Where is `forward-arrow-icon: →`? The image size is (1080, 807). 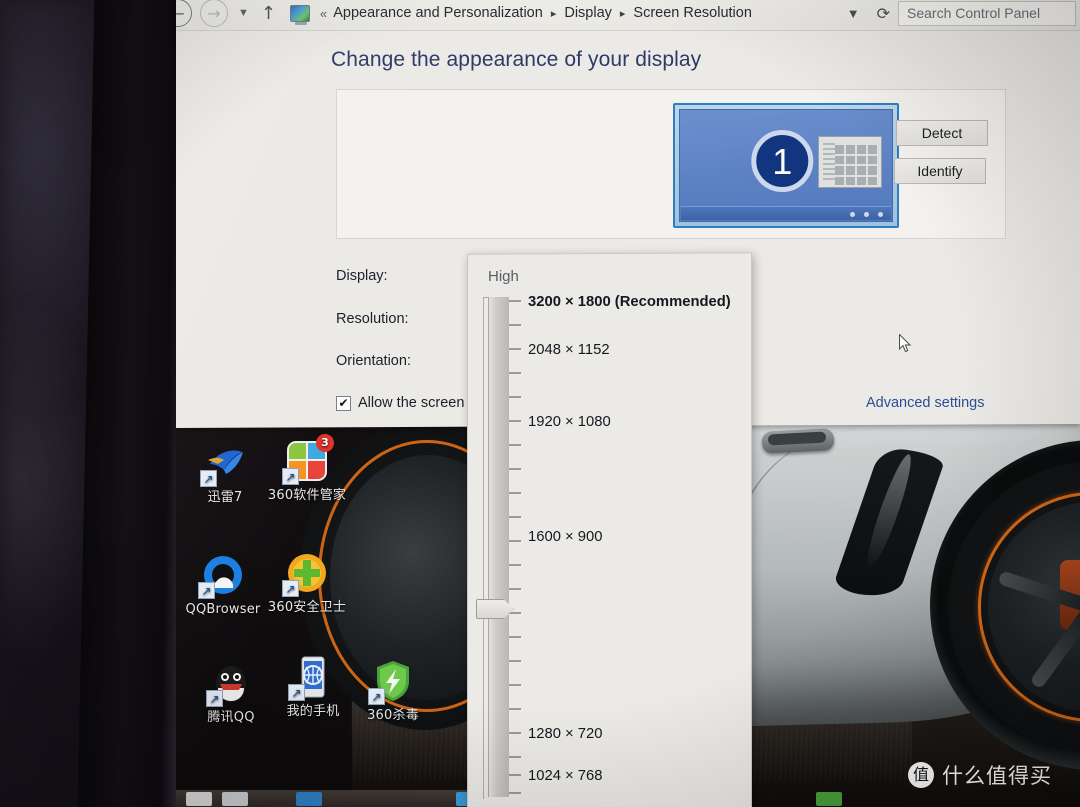
forward-arrow-icon: → is located at coordinates (214, 13).